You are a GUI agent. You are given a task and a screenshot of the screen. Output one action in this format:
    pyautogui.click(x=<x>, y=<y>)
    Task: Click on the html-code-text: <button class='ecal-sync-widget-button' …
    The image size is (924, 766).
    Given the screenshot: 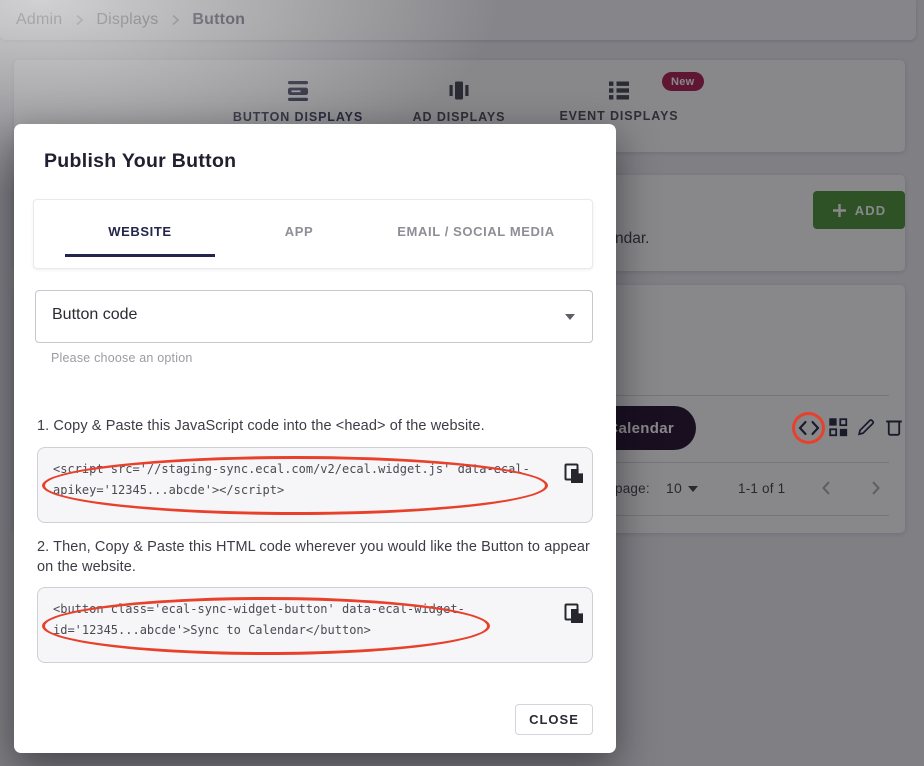 What is the action you would take?
    pyautogui.click(x=309, y=620)
    